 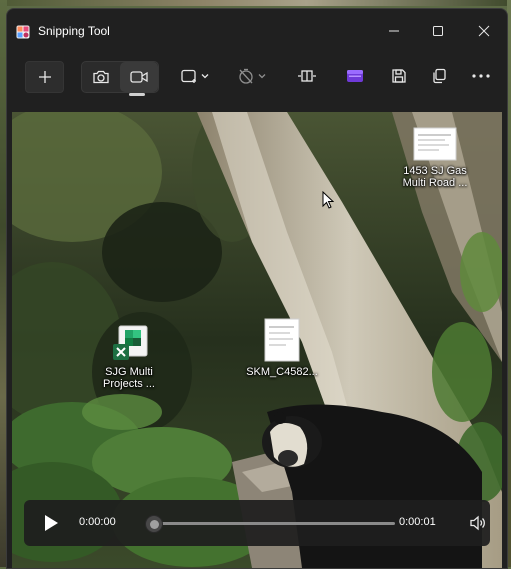 I want to click on trim-icon, so click(x=307, y=76).